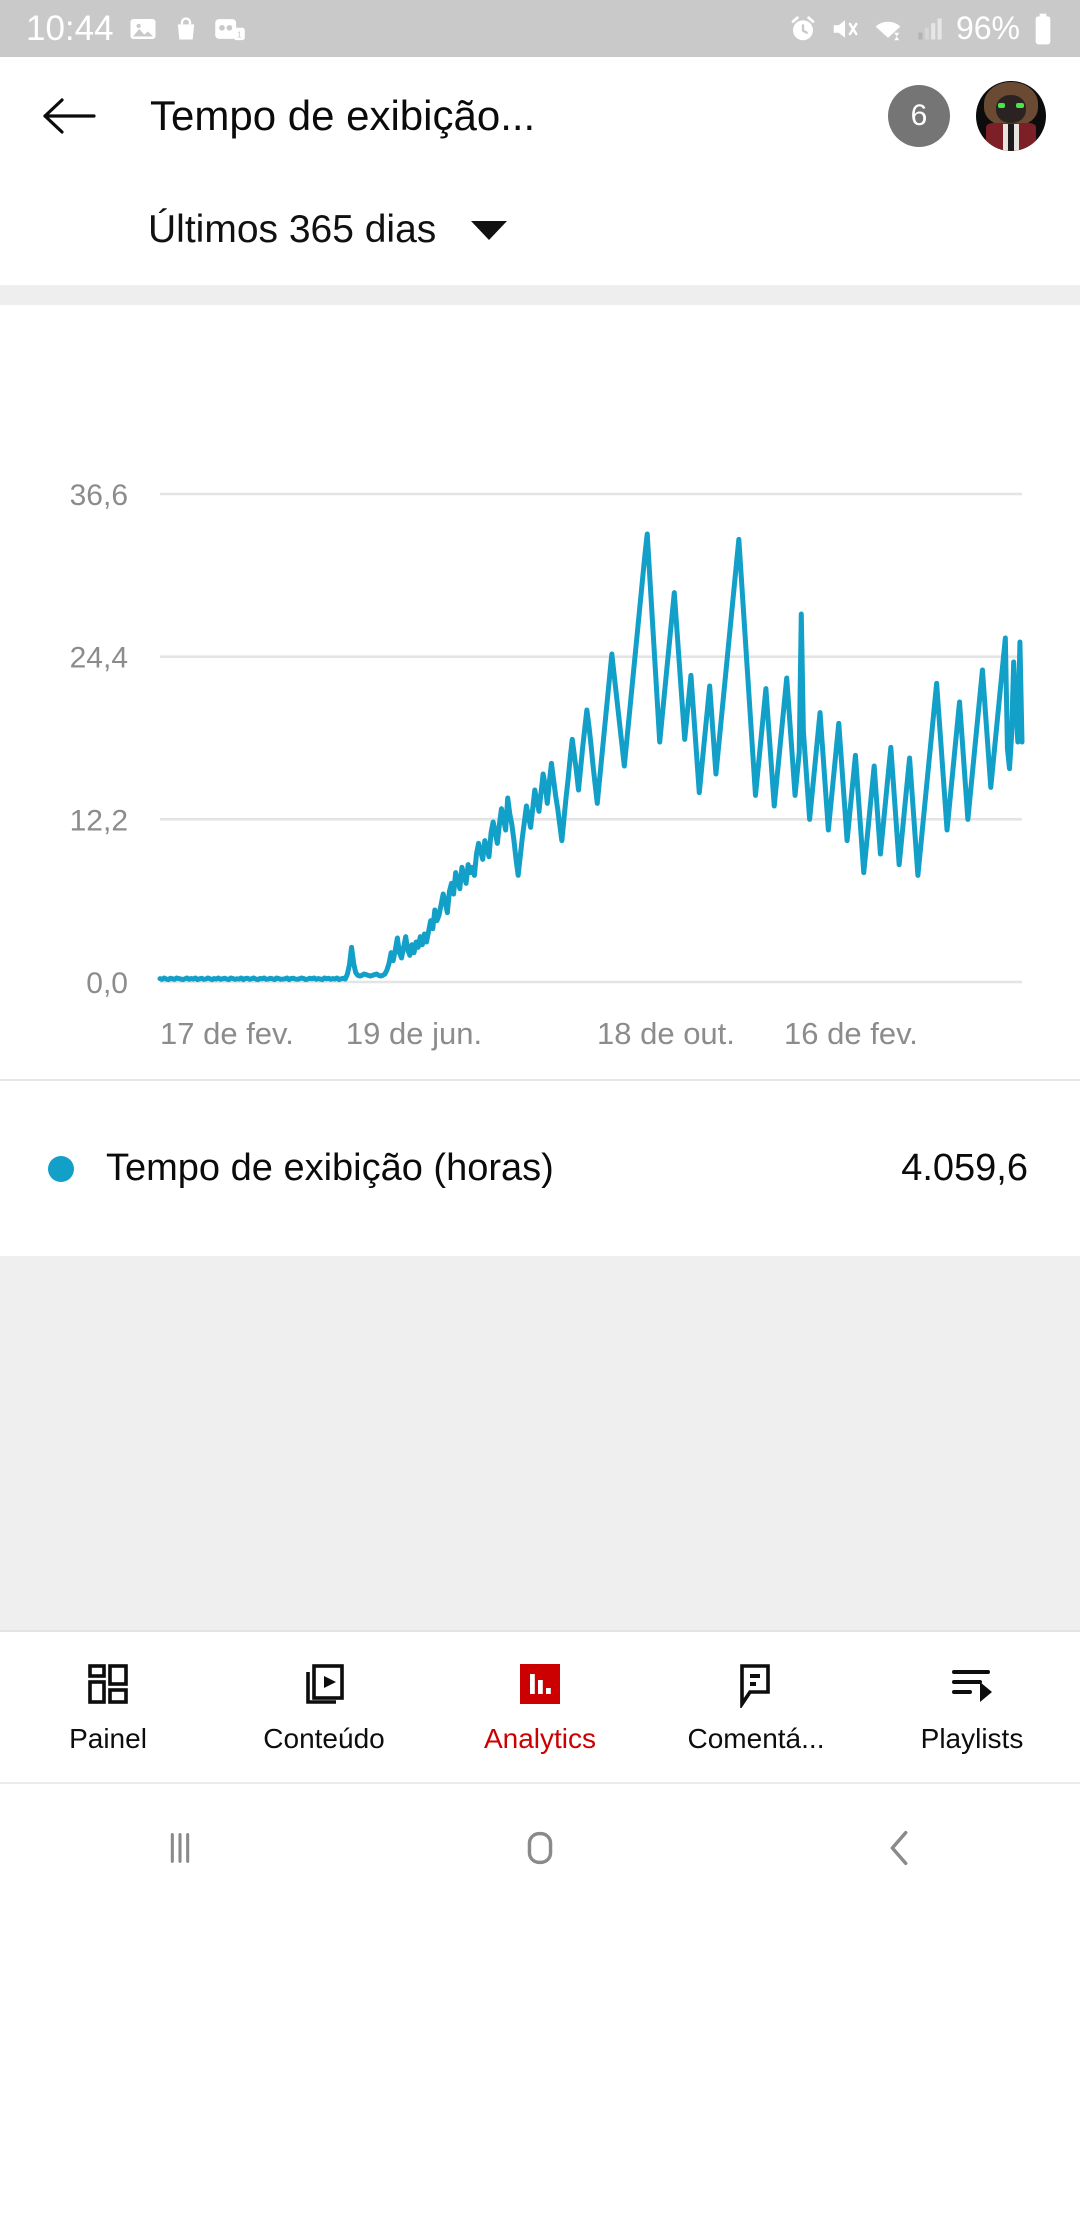 This screenshot has height=2220, width=1080. I want to click on tab-playlists: Playlists, so click(972, 1707).